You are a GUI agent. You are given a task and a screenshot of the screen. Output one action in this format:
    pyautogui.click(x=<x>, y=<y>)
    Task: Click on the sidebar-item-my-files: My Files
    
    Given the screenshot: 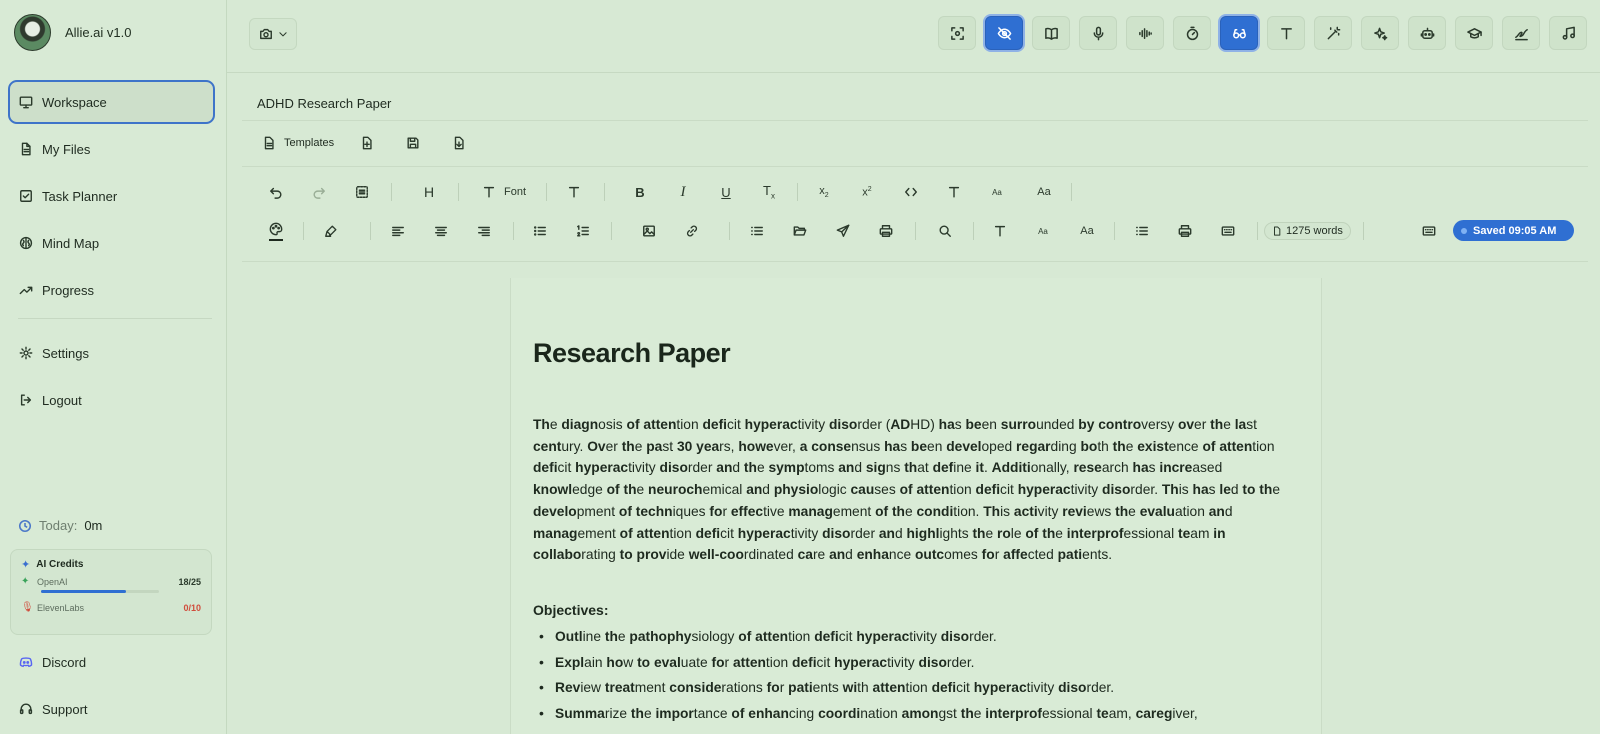 What is the action you would take?
    pyautogui.click(x=111, y=149)
    